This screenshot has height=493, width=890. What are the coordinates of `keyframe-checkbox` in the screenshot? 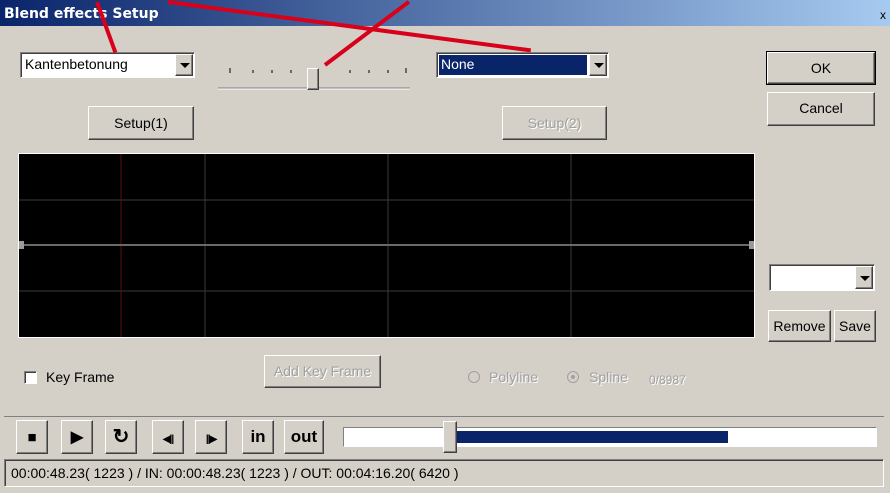 It's located at (30, 377).